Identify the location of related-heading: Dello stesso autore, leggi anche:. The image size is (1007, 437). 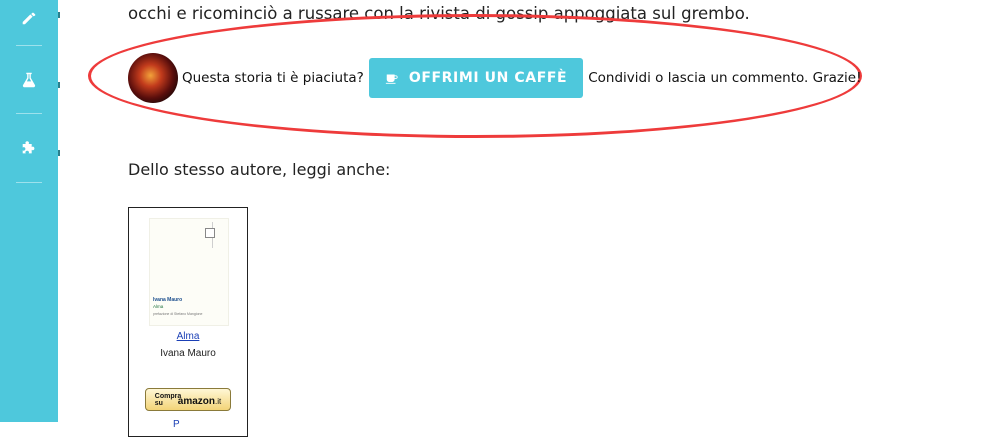
(259, 169).